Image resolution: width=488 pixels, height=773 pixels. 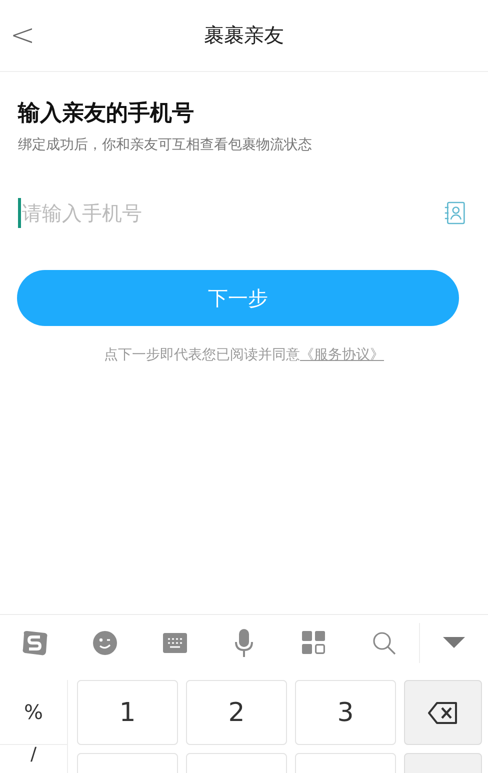 I want to click on text-cursor, so click(x=19, y=213).